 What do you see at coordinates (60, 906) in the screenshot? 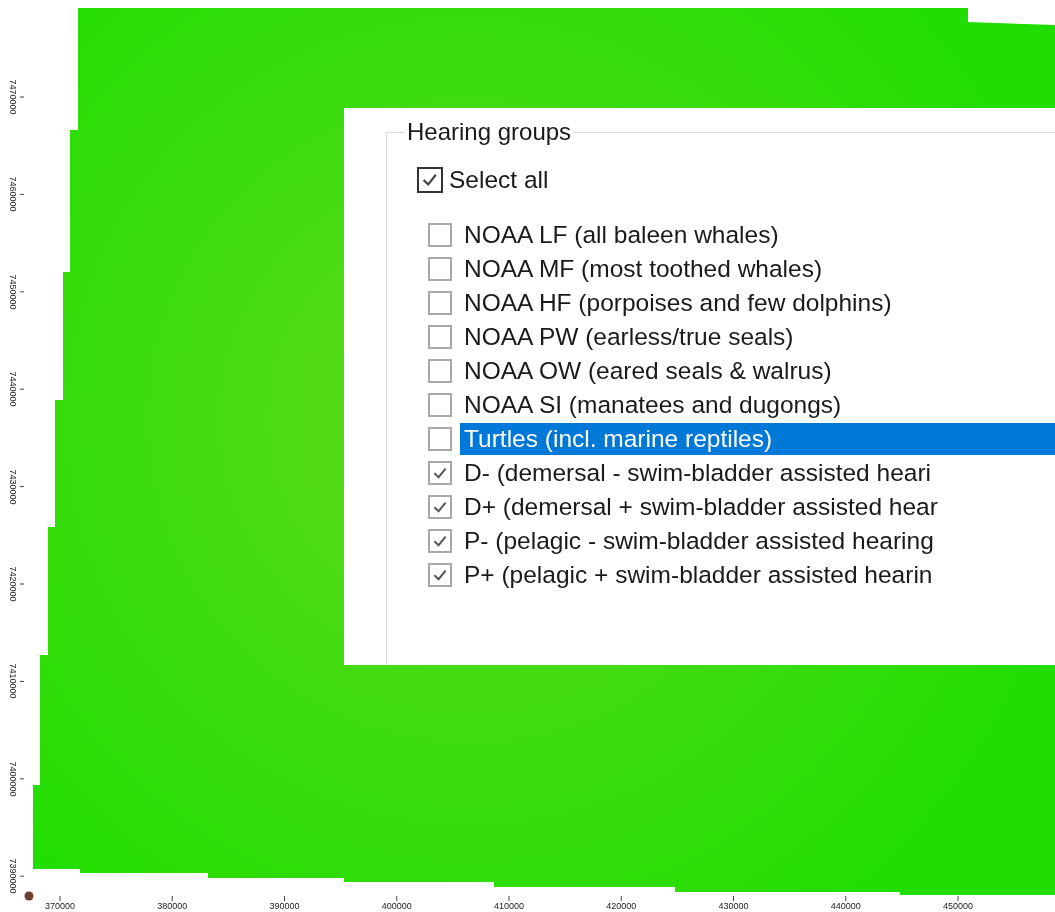
I see `x-tick-label: 370000` at bounding box center [60, 906].